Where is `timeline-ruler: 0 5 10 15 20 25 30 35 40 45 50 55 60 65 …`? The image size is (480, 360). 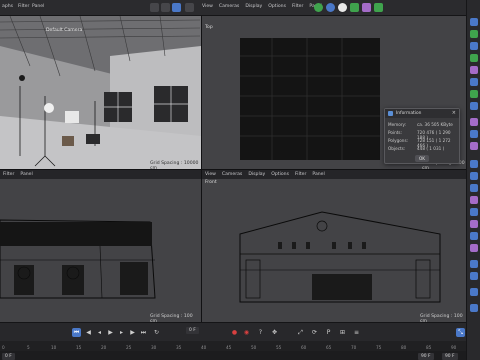
timeline-ruler: 0 5 10 15 20 25 30 35 40 45 50 55 60 65 … is located at coordinates (233, 346).